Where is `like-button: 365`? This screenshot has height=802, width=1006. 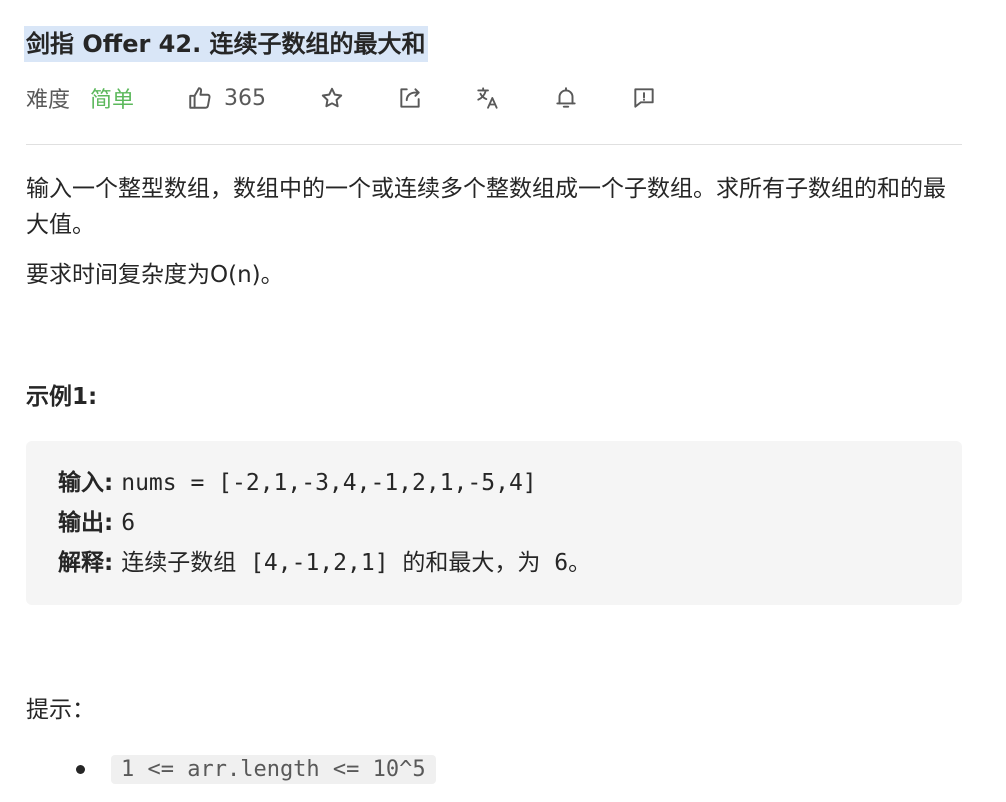 like-button: 365 is located at coordinates (226, 98).